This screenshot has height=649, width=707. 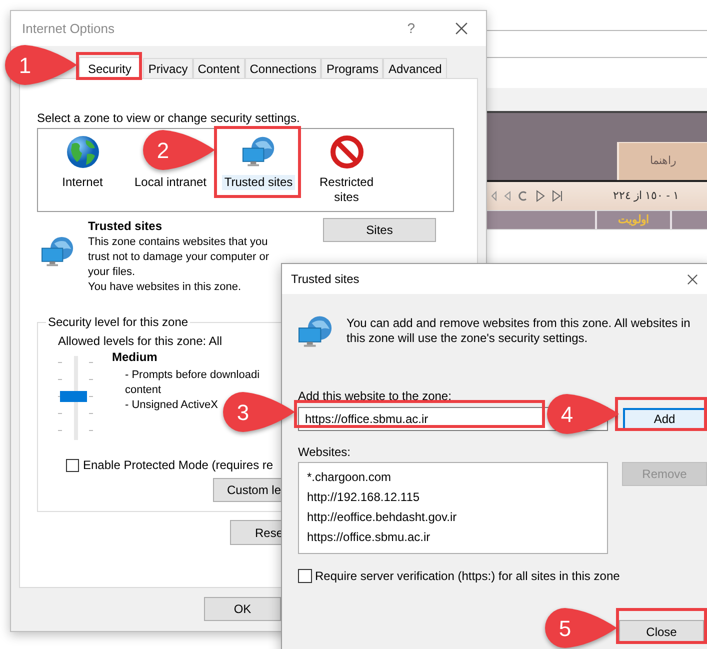 What do you see at coordinates (415, 68) in the screenshot?
I see `tab: Advanced` at bounding box center [415, 68].